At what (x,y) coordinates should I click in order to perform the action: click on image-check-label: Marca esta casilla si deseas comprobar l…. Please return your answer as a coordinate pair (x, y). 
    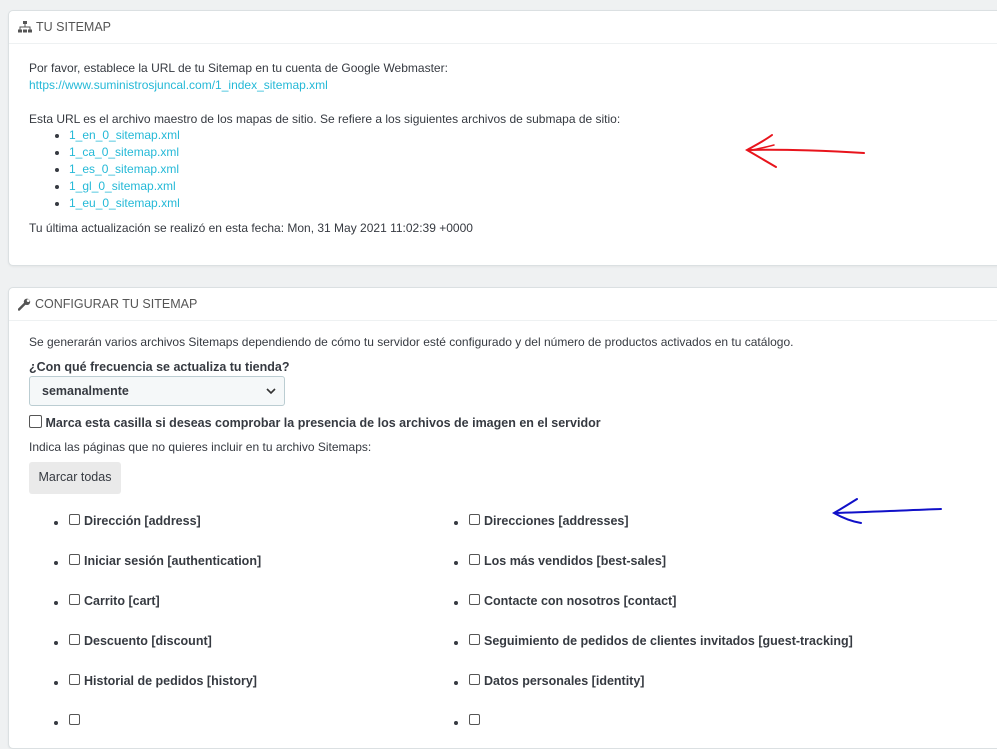
    Looking at the image, I should click on (323, 423).